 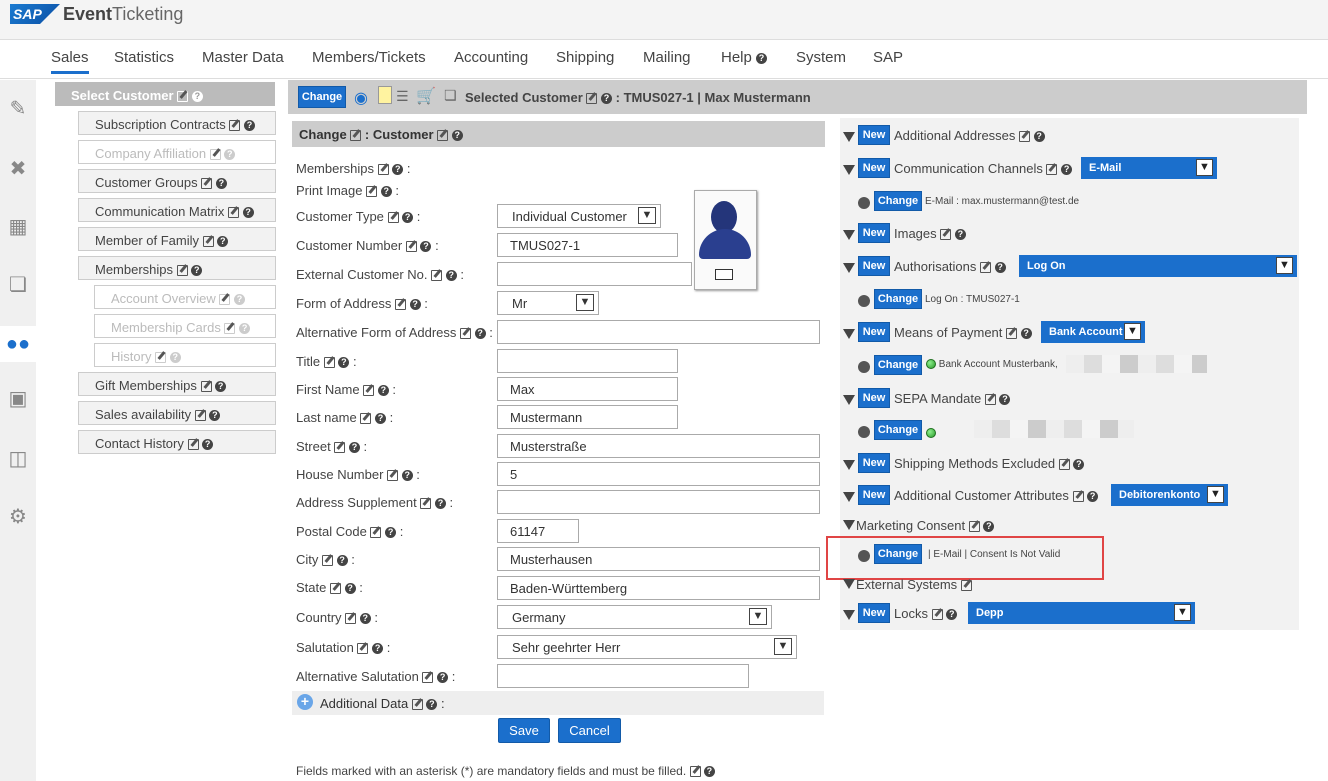 I want to click on customer-attribute-select: Debitorenkonto ▼, so click(x=1169, y=495).